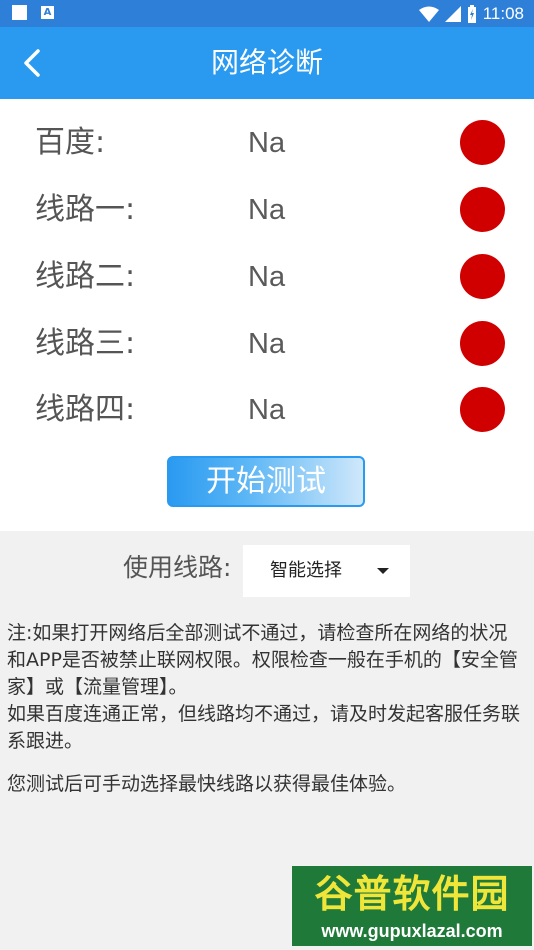 The width and height of the screenshot is (534, 950). I want to click on start-test-button: 开始测试, so click(266, 481).